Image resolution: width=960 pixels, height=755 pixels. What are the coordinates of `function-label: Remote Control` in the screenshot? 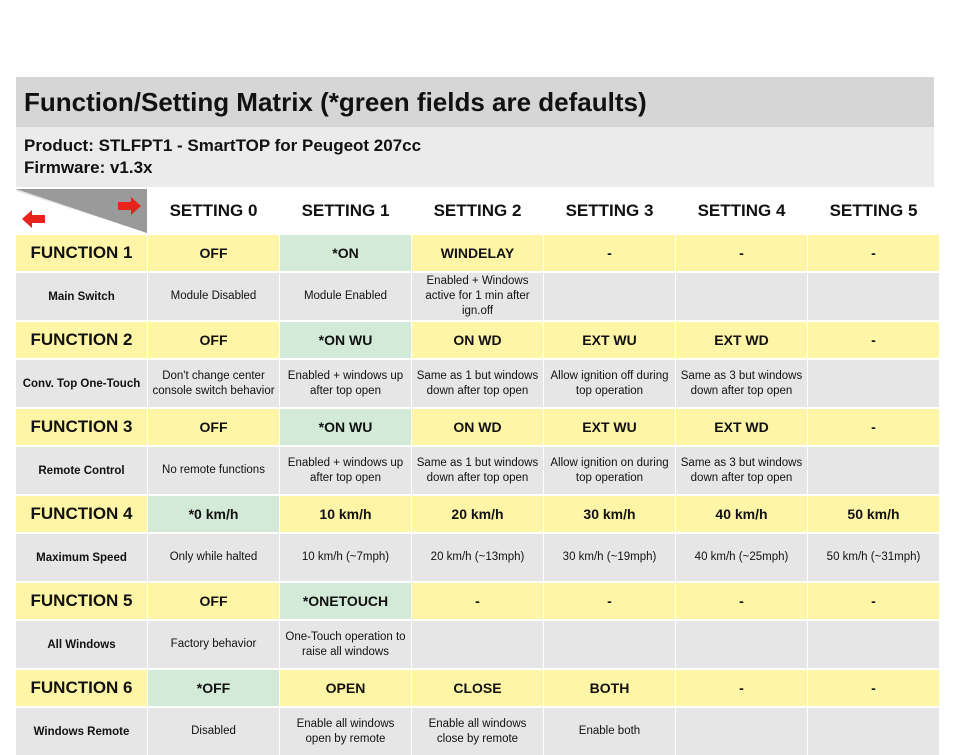 It's located at (81, 470).